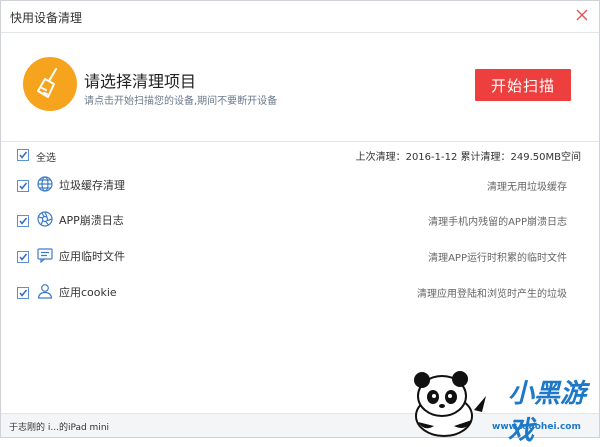 This screenshot has height=447, width=600. I want to click on item-description: 清理手机内残留的APP崩溃日志, so click(497, 222).